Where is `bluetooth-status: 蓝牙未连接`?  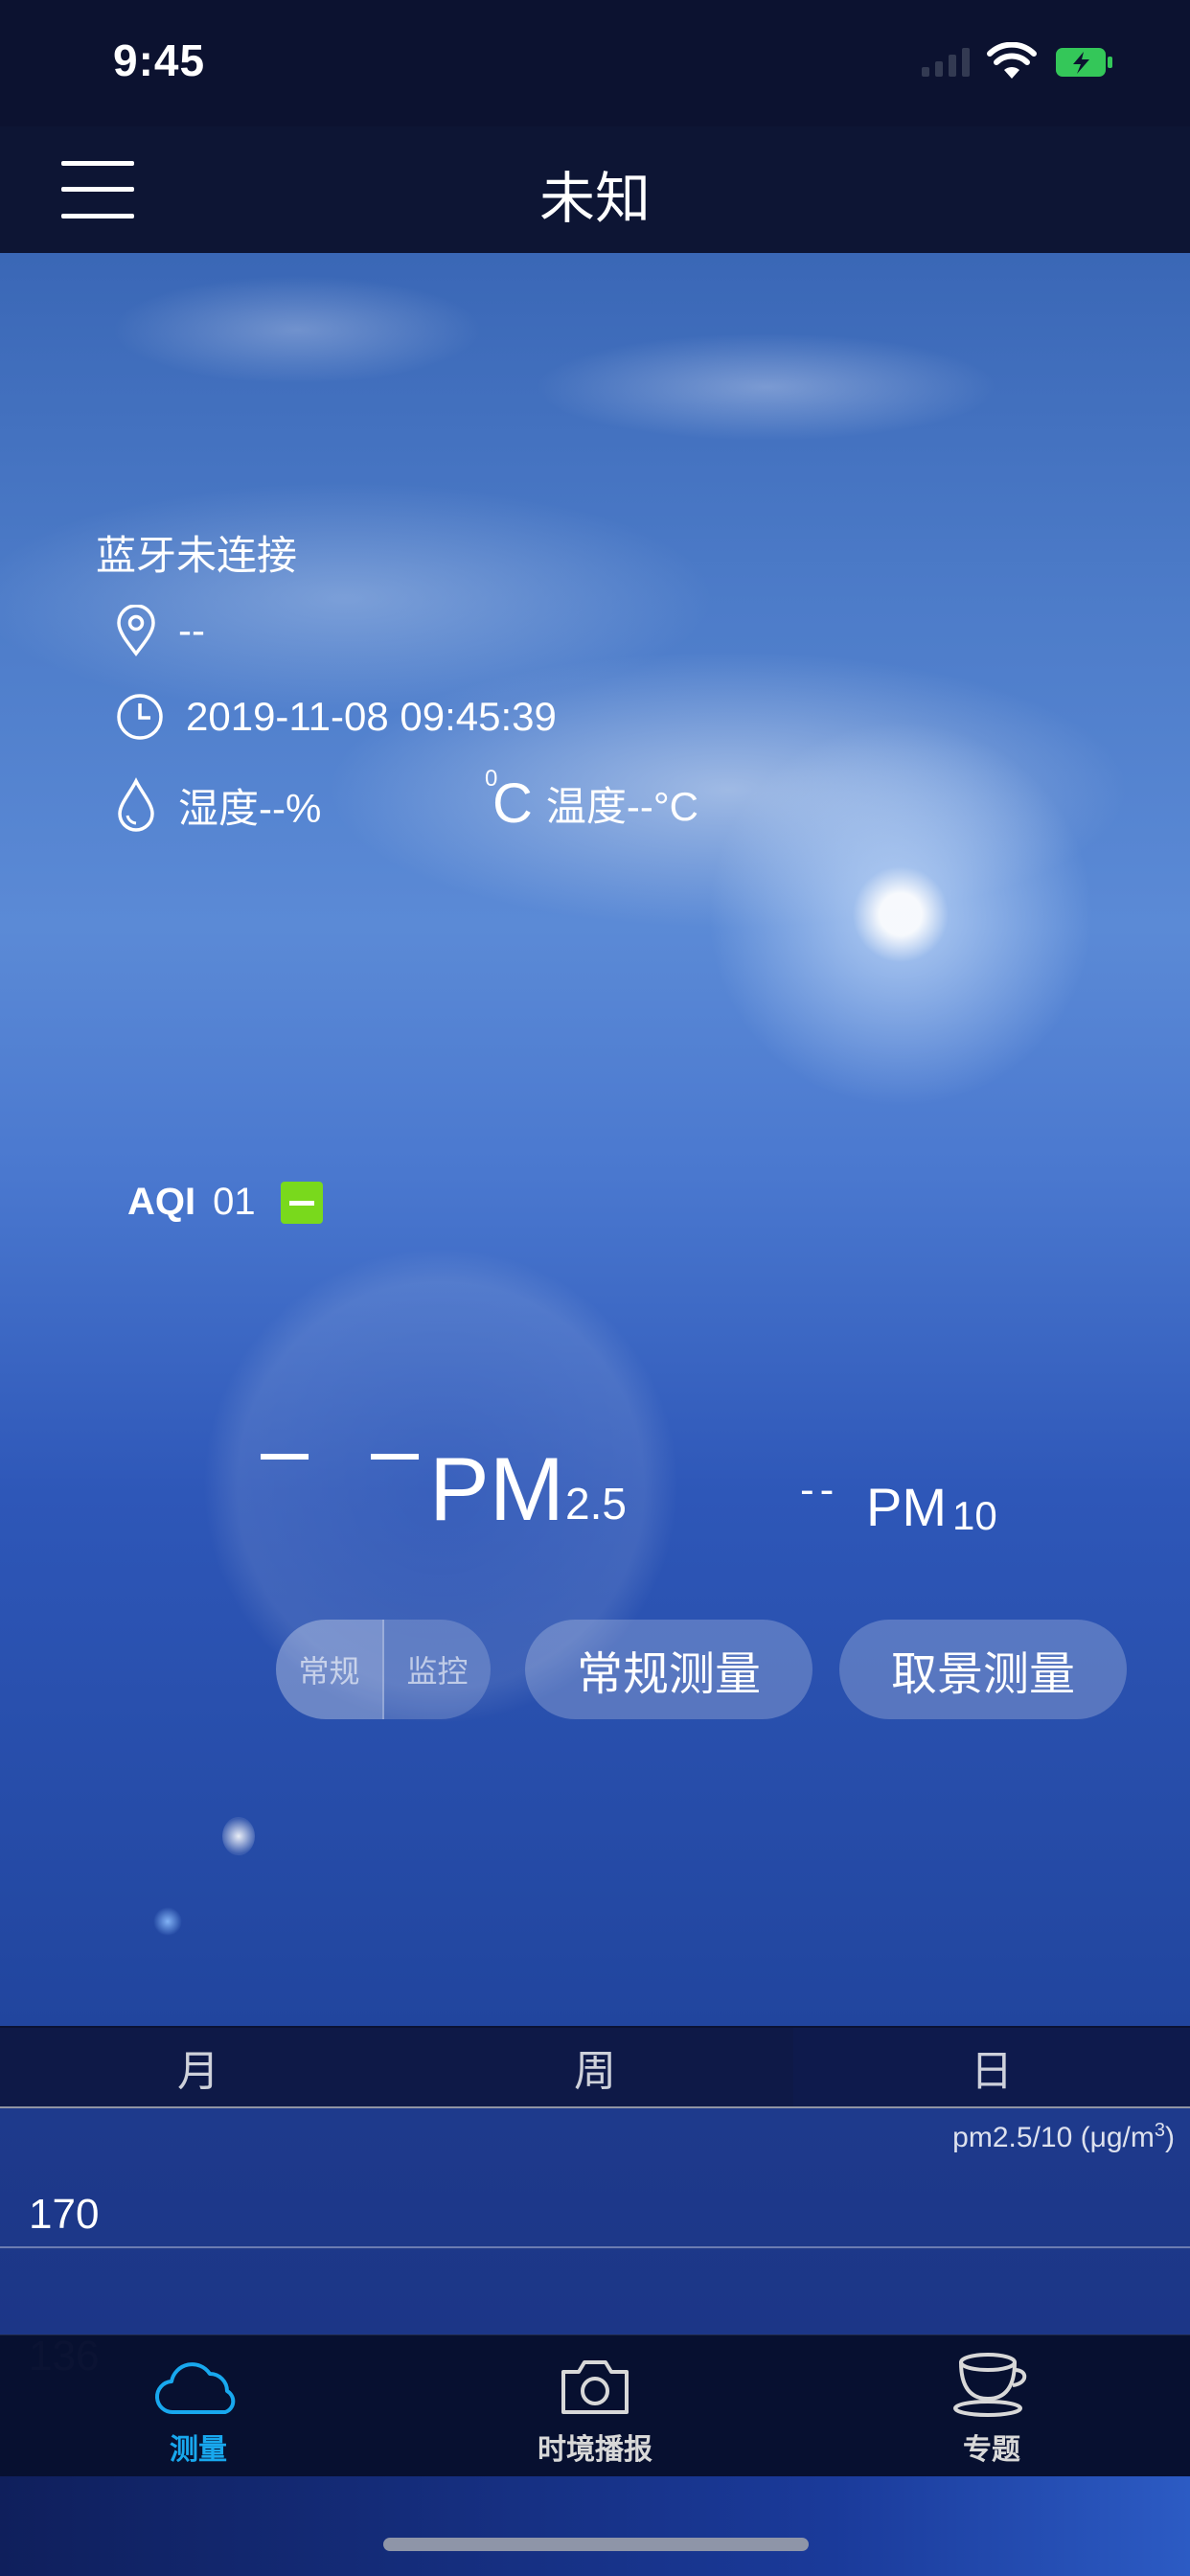
bluetooth-status: 蓝牙未连接 is located at coordinates (197, 555).